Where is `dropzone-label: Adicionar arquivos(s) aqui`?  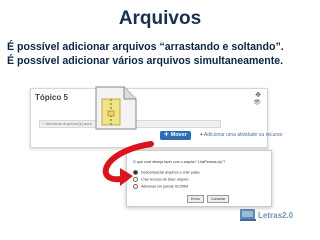
dropzone-label: Adicionar arquivos(s) aqui is located at coordinates (68, 123).